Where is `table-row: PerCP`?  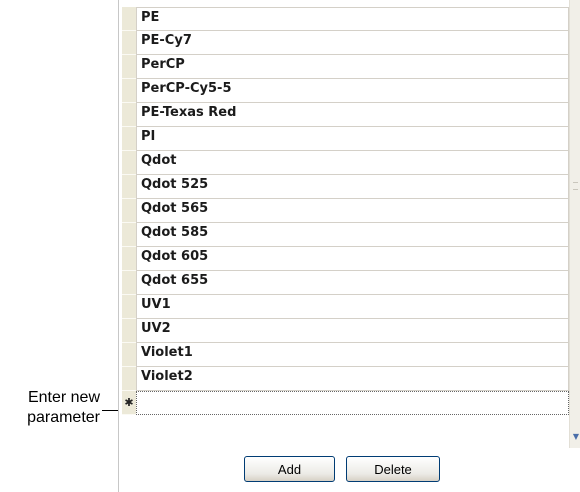 table-row: PerCP is located at coordinates (344, 67).